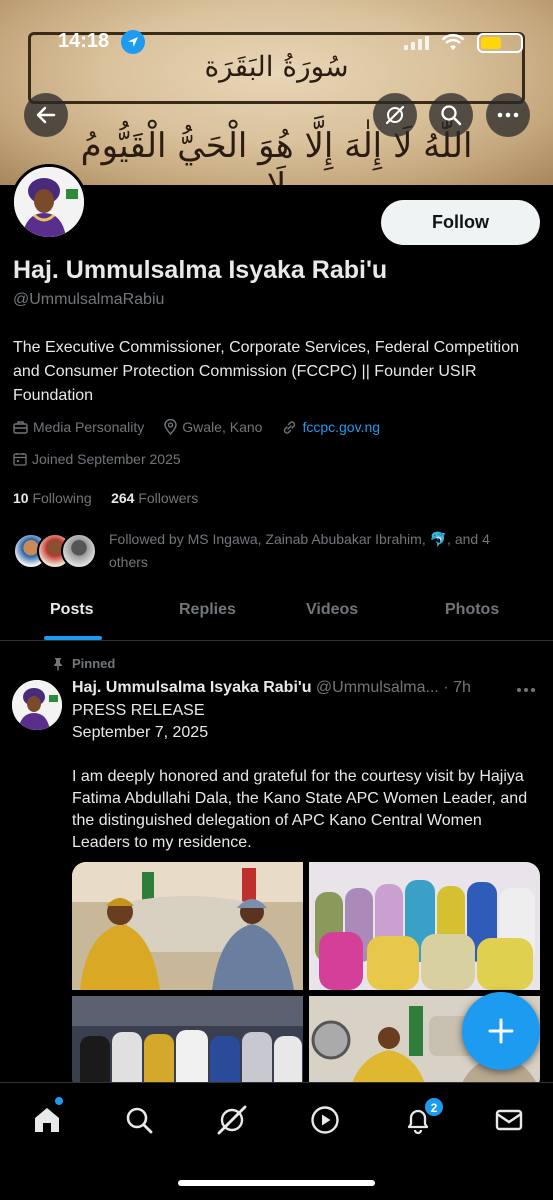  I want to click on home-icon, so click(47, 1120).